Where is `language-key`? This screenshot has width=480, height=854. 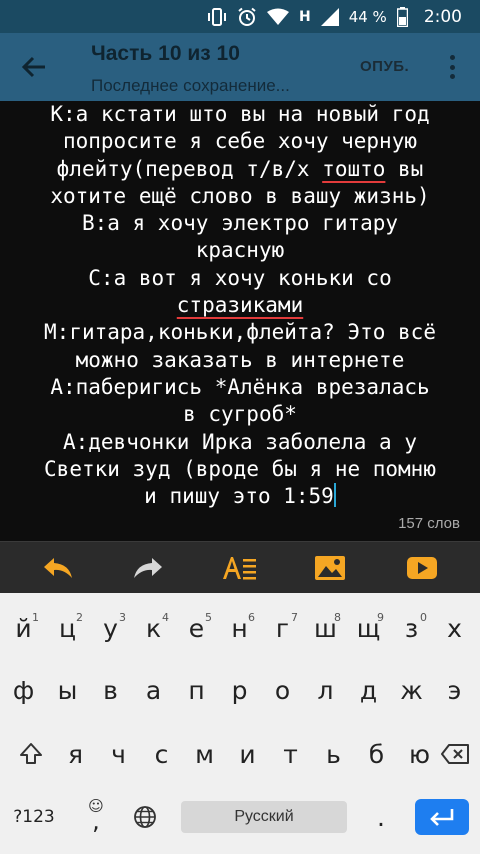
language-key is located at coordinates (145, 817).